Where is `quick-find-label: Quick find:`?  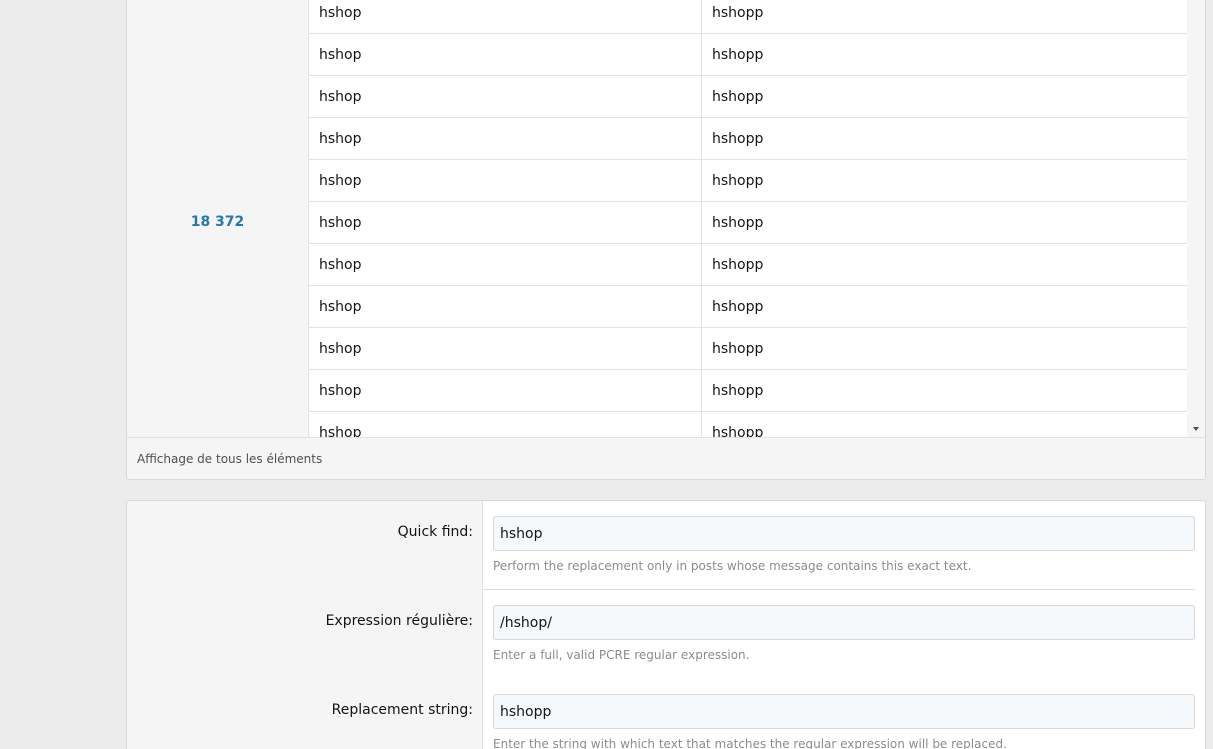
quick-find-label: Quick find: is located at coordinates (435, 532).